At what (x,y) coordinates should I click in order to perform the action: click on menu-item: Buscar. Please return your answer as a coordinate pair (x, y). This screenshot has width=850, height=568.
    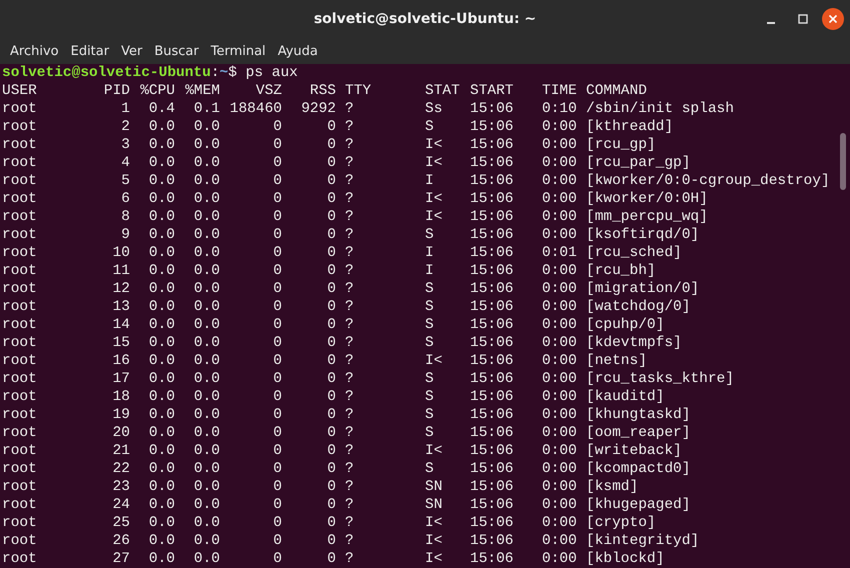
    Looking at the image, I should click on (176, 51).